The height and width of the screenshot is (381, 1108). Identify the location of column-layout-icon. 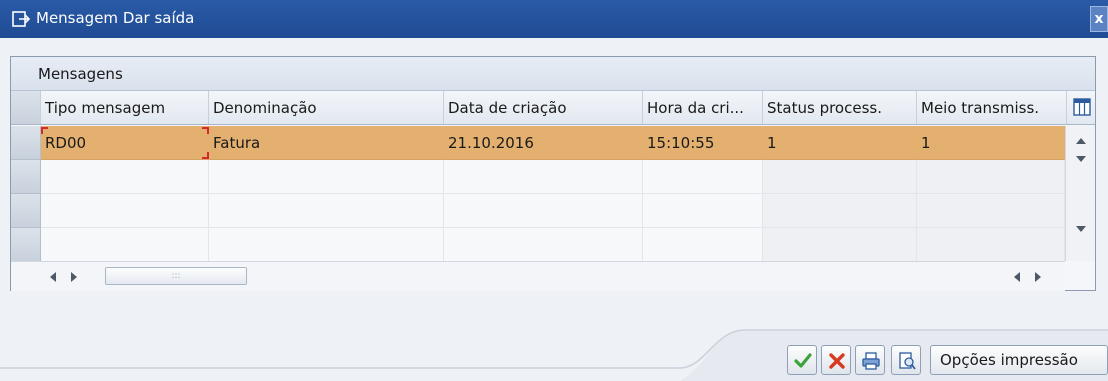
(1082, 107).